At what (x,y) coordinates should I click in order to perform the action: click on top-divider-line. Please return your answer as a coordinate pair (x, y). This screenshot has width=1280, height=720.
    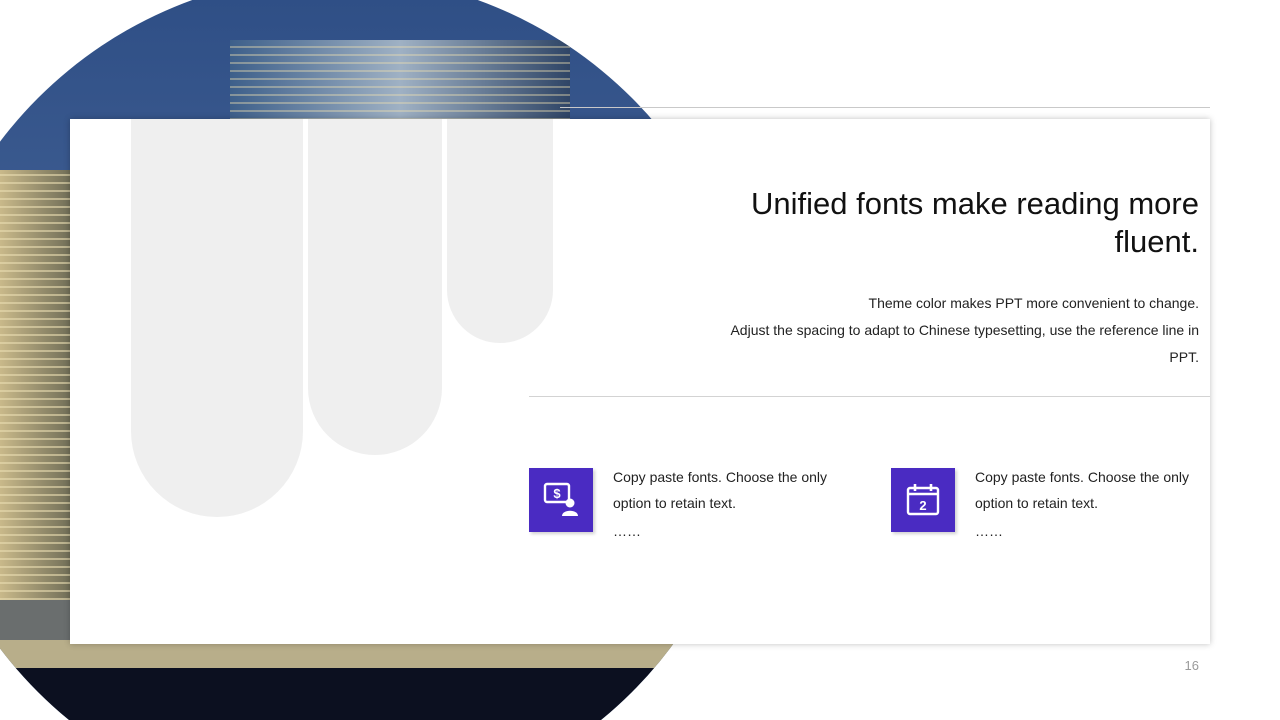
    Looking at the image, I should click on (885, 107).